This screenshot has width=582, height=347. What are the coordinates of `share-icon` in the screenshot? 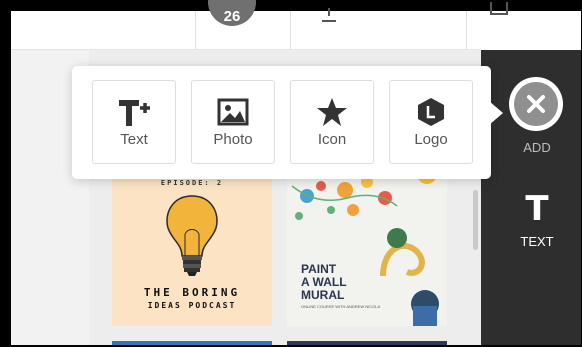 It's located at (499, 9).